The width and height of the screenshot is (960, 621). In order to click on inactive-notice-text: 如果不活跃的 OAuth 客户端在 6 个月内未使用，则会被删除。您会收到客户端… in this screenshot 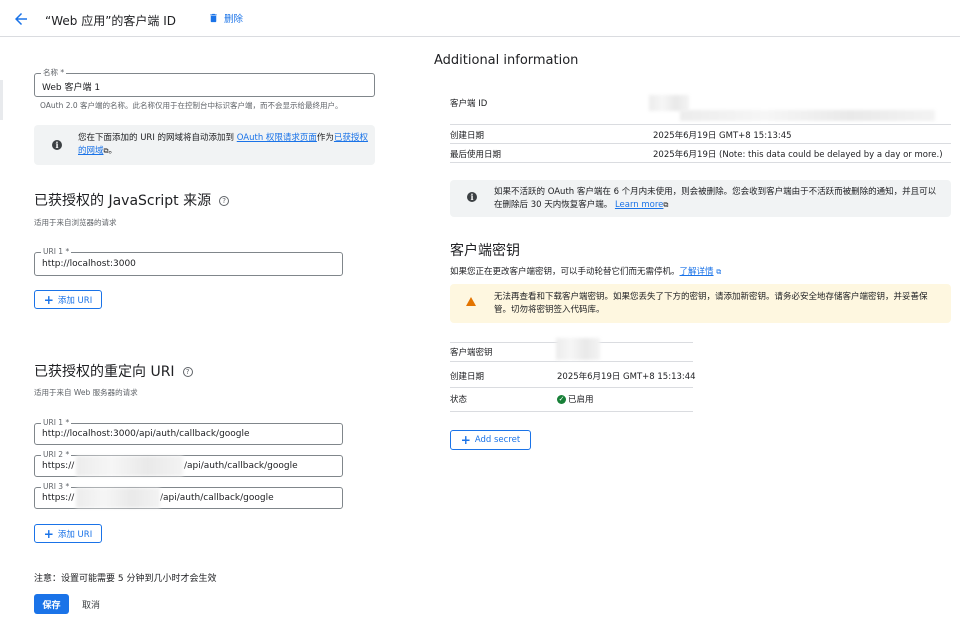, I will do `click(715, 198)`.